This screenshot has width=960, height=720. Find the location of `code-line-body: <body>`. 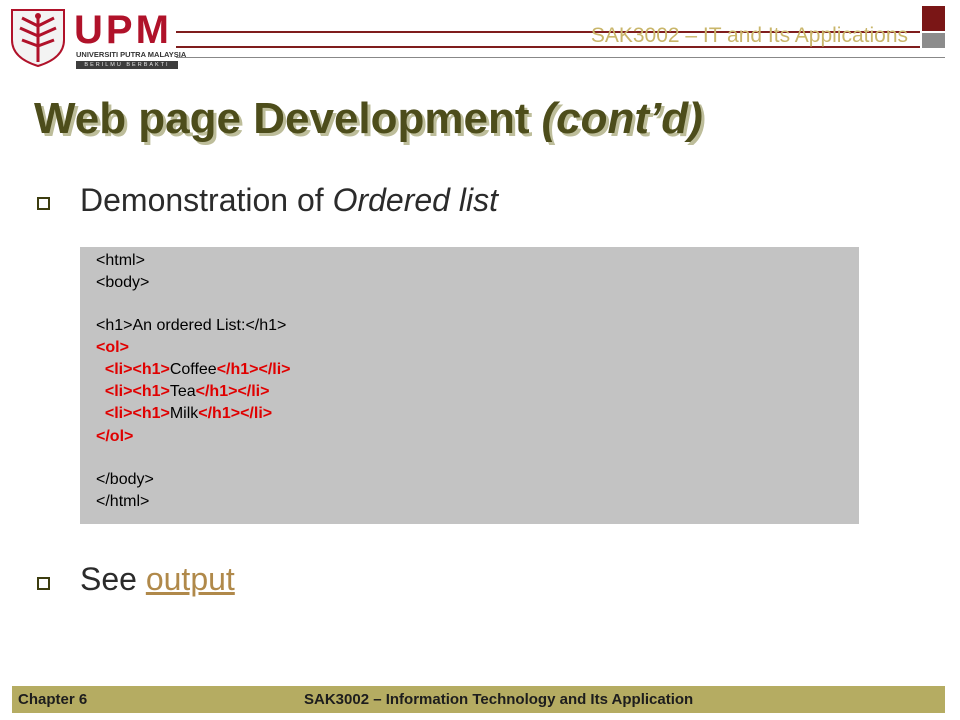

code-line-body: <body> is located at coordinates (123, 282).